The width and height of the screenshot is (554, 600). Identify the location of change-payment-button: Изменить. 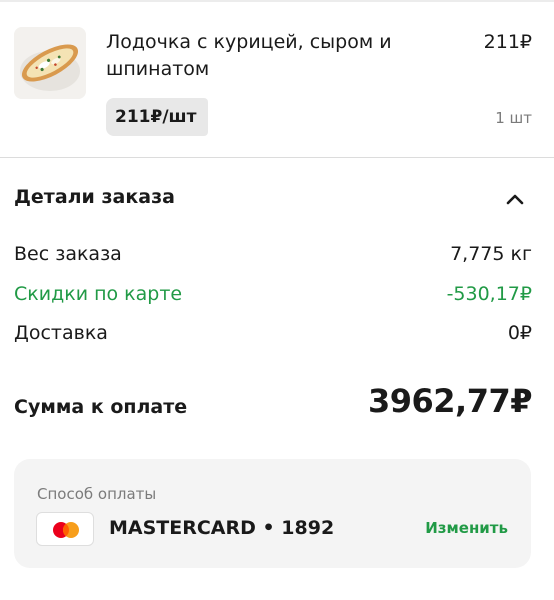
(466, 528).